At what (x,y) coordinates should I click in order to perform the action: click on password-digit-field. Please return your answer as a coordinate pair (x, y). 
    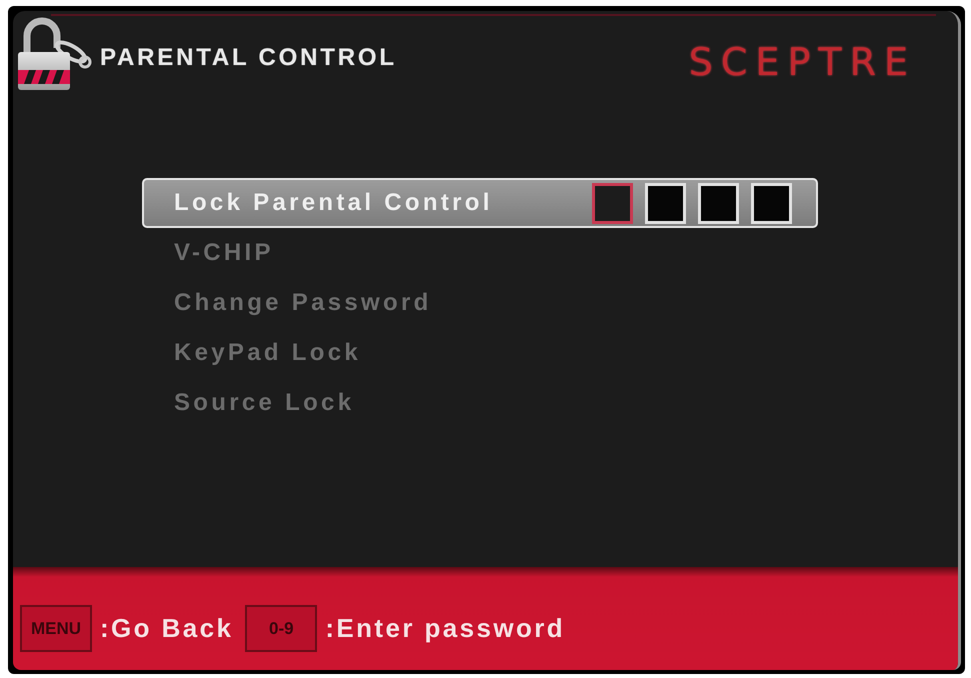
    Looking at the image, I should click on (612, 203).